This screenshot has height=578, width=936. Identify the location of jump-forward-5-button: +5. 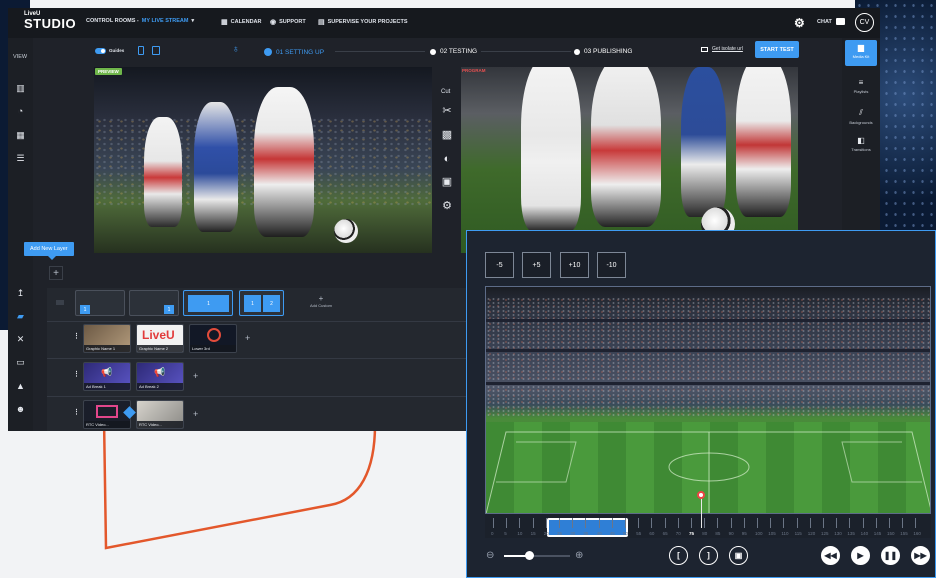
(536, 265).